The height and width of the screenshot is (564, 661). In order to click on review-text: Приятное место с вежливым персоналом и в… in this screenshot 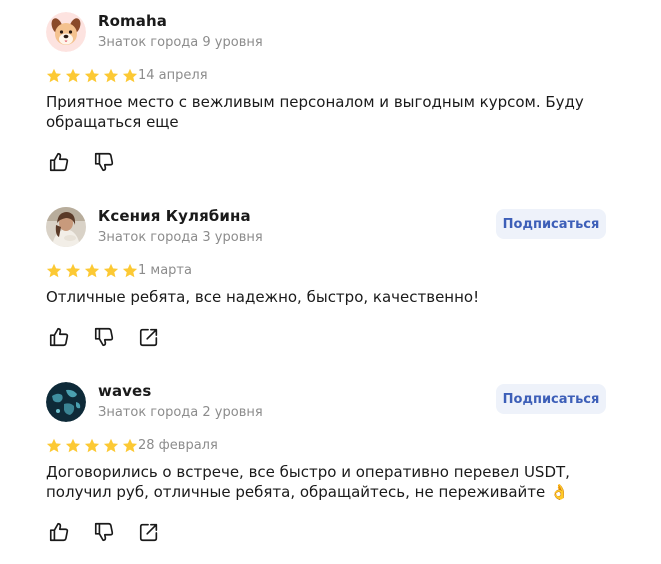, I will do `click(315, 112)`.